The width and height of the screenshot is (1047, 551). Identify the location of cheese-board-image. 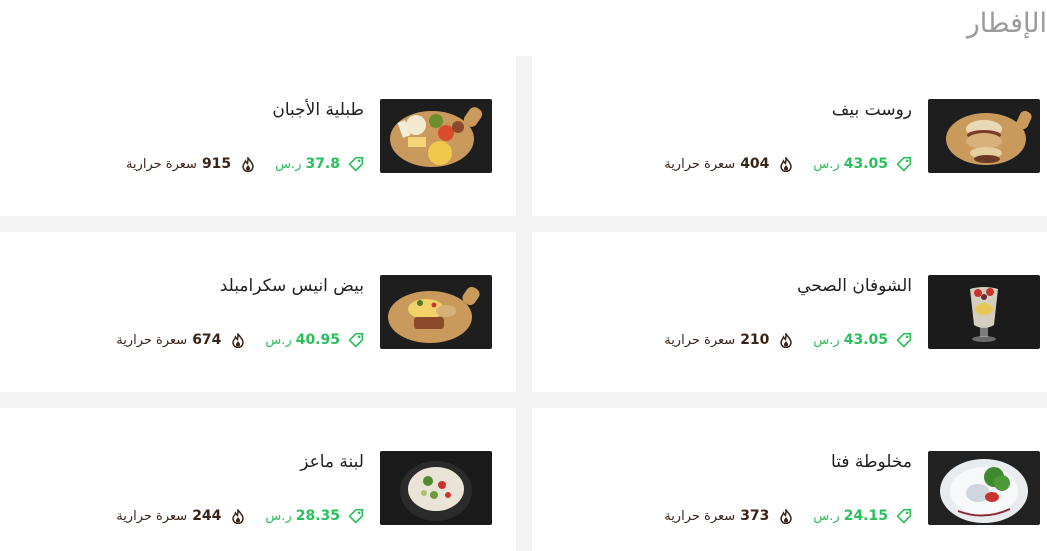
(436, 136).